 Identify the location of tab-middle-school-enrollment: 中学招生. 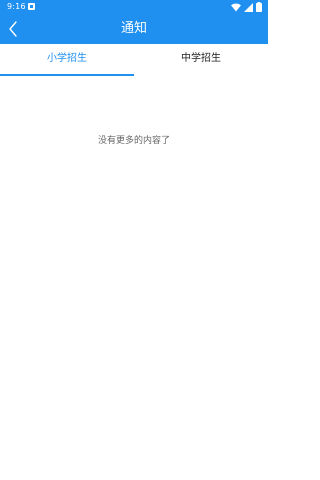
(201, 60).